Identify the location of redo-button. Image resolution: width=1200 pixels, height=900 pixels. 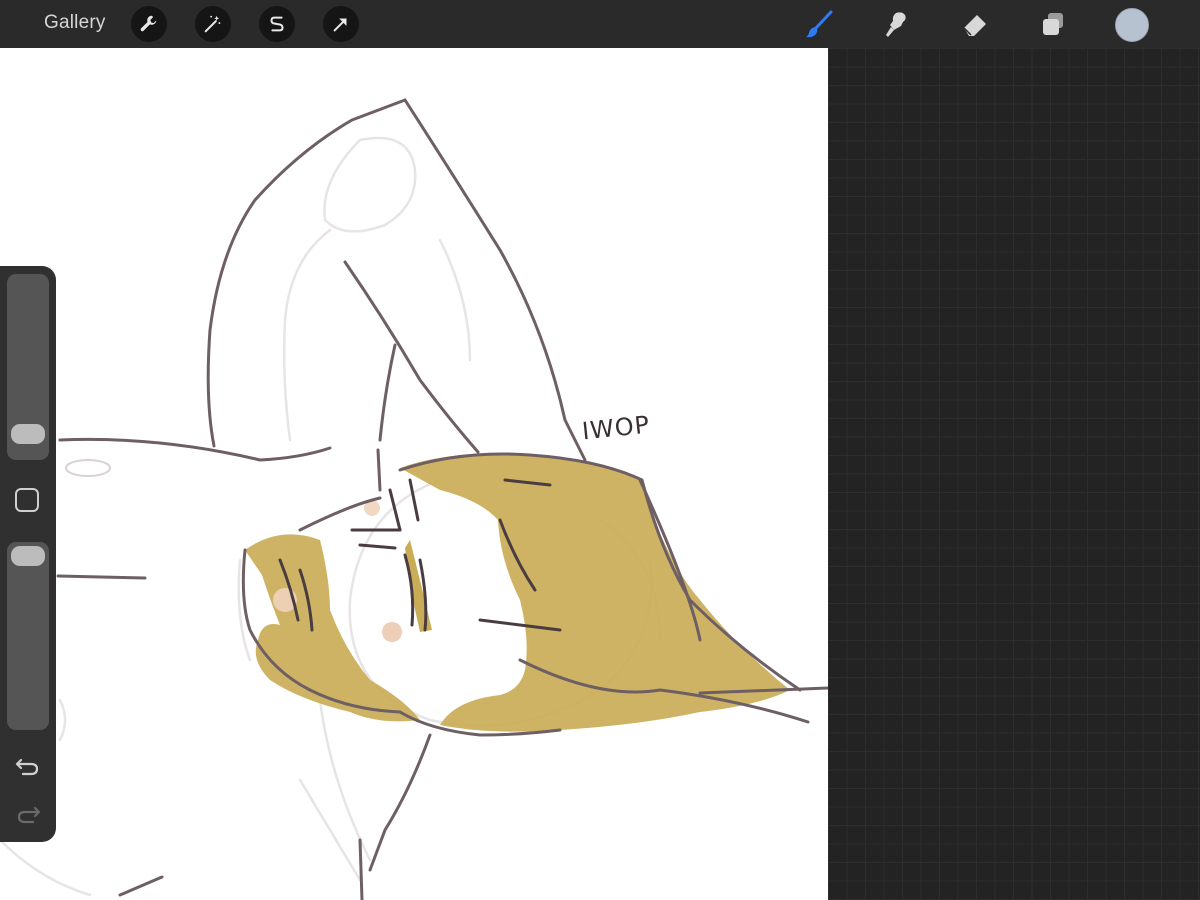
(28, 814).